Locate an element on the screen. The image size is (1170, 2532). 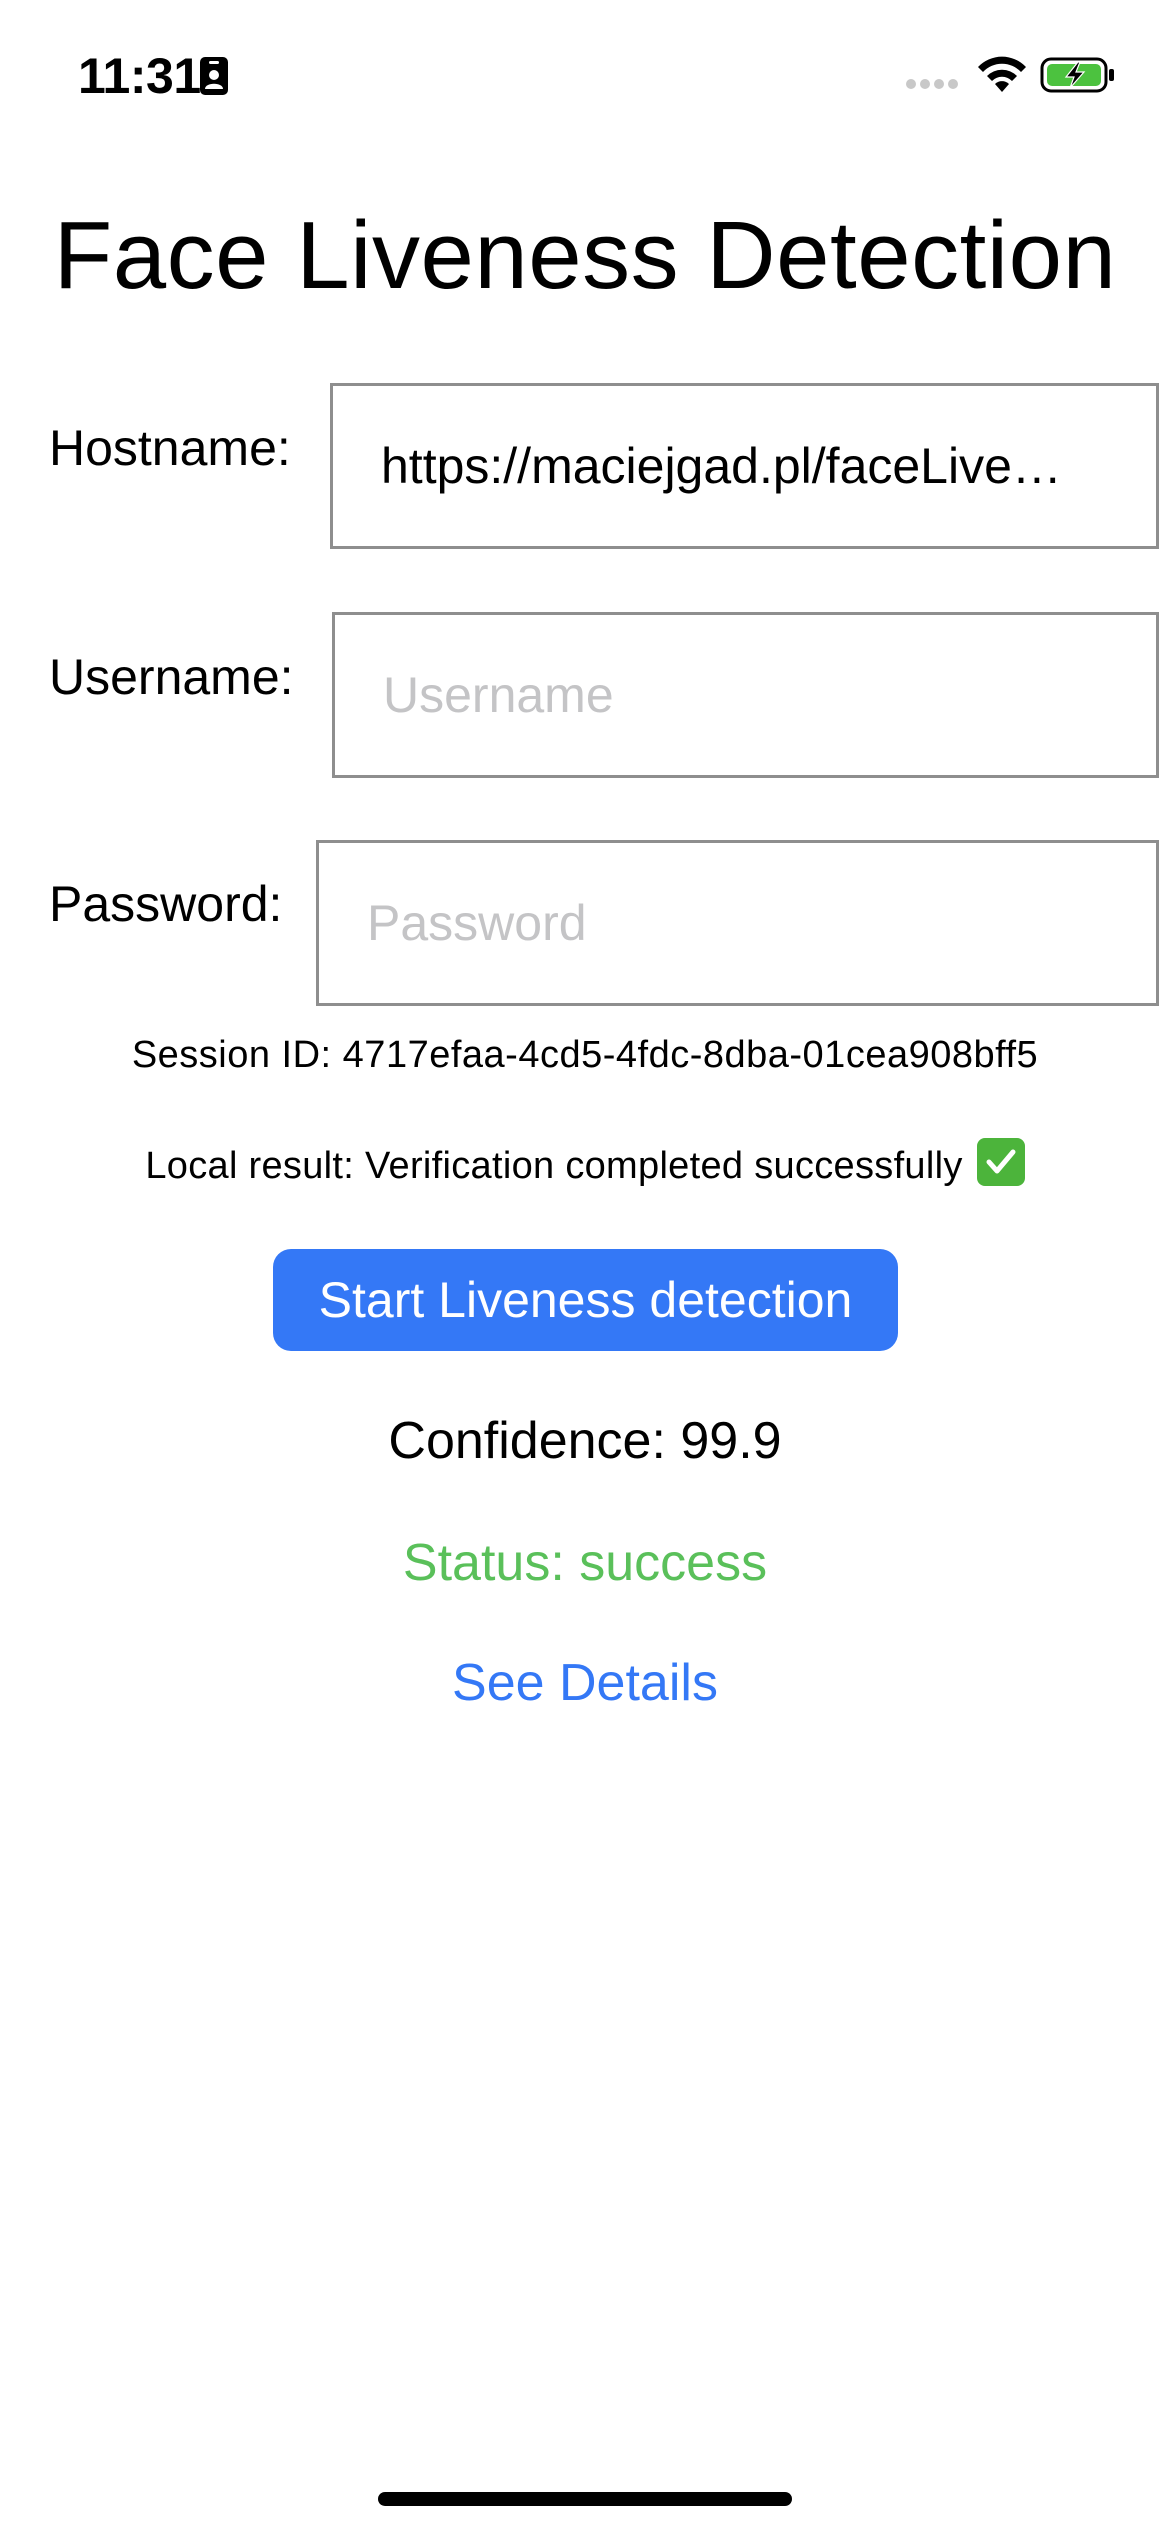
hostname-field-box is located at coordinates (744, 466).